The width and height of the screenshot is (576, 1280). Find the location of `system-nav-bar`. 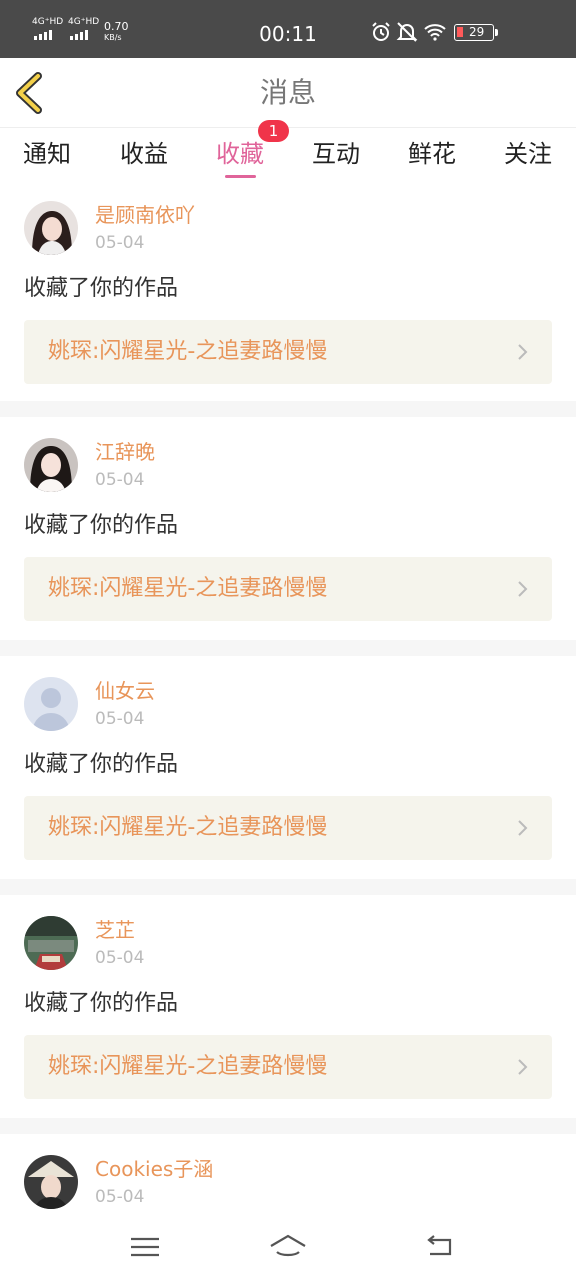

system-nav-bar is located at coordinates (288, 1249).